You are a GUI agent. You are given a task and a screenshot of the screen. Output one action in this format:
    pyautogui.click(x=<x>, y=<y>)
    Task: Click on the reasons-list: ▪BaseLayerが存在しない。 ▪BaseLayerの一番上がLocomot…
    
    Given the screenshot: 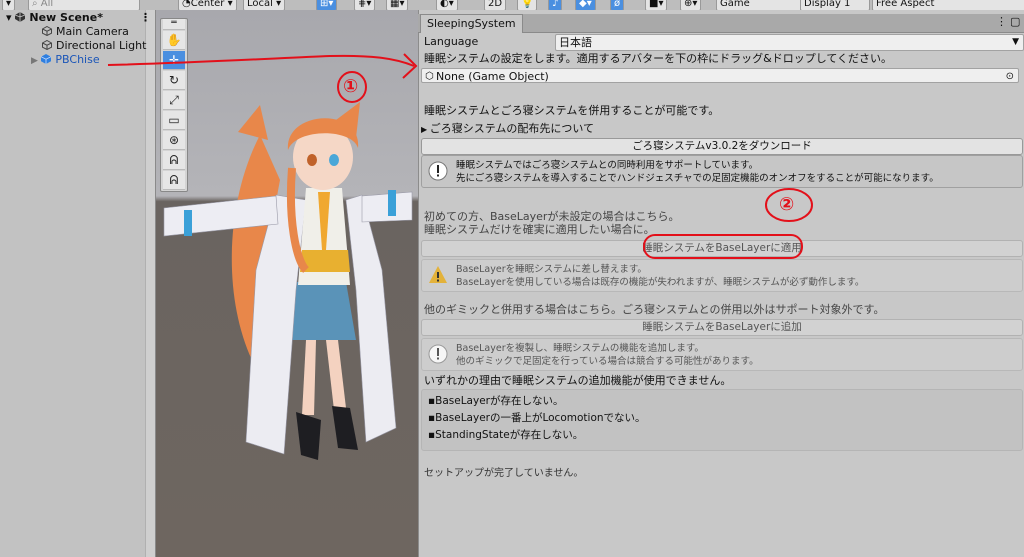 What is the action you would take?
    pyautogui.click(x=722, y=420)
    